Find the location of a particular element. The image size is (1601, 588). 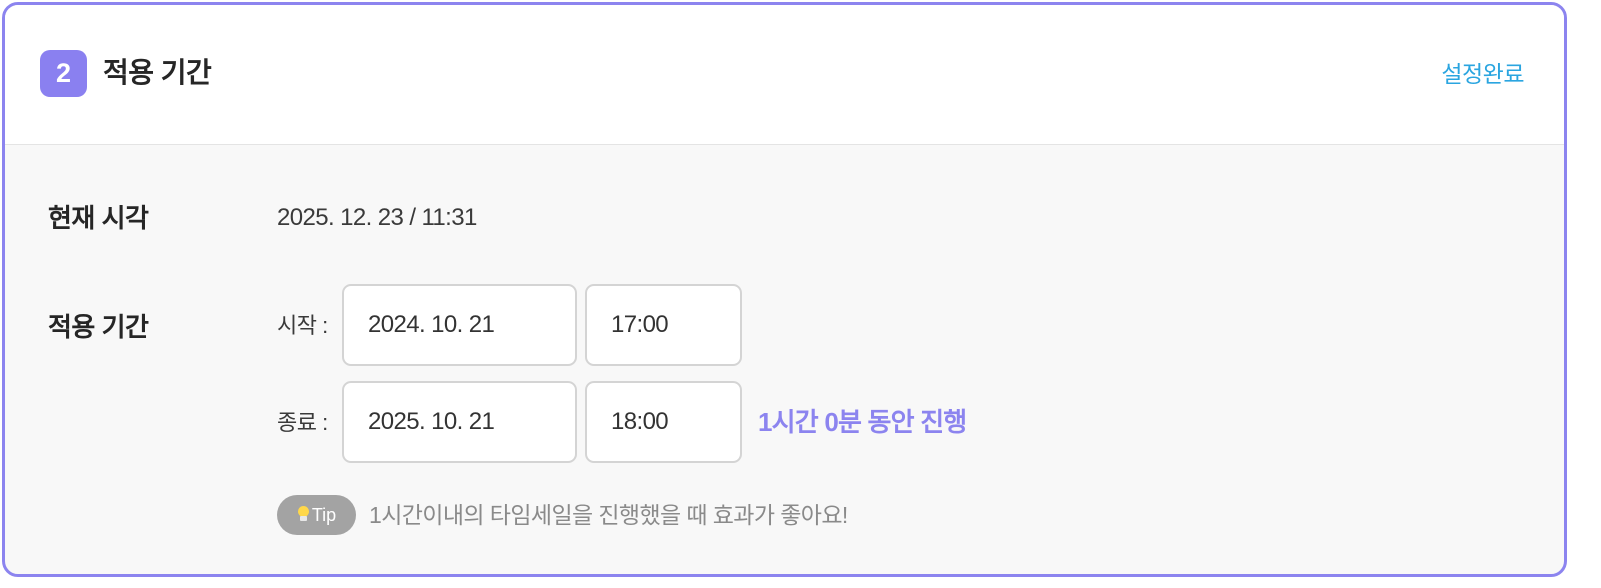

tip-badge-label: Tip is located at coordinates (324, 514).